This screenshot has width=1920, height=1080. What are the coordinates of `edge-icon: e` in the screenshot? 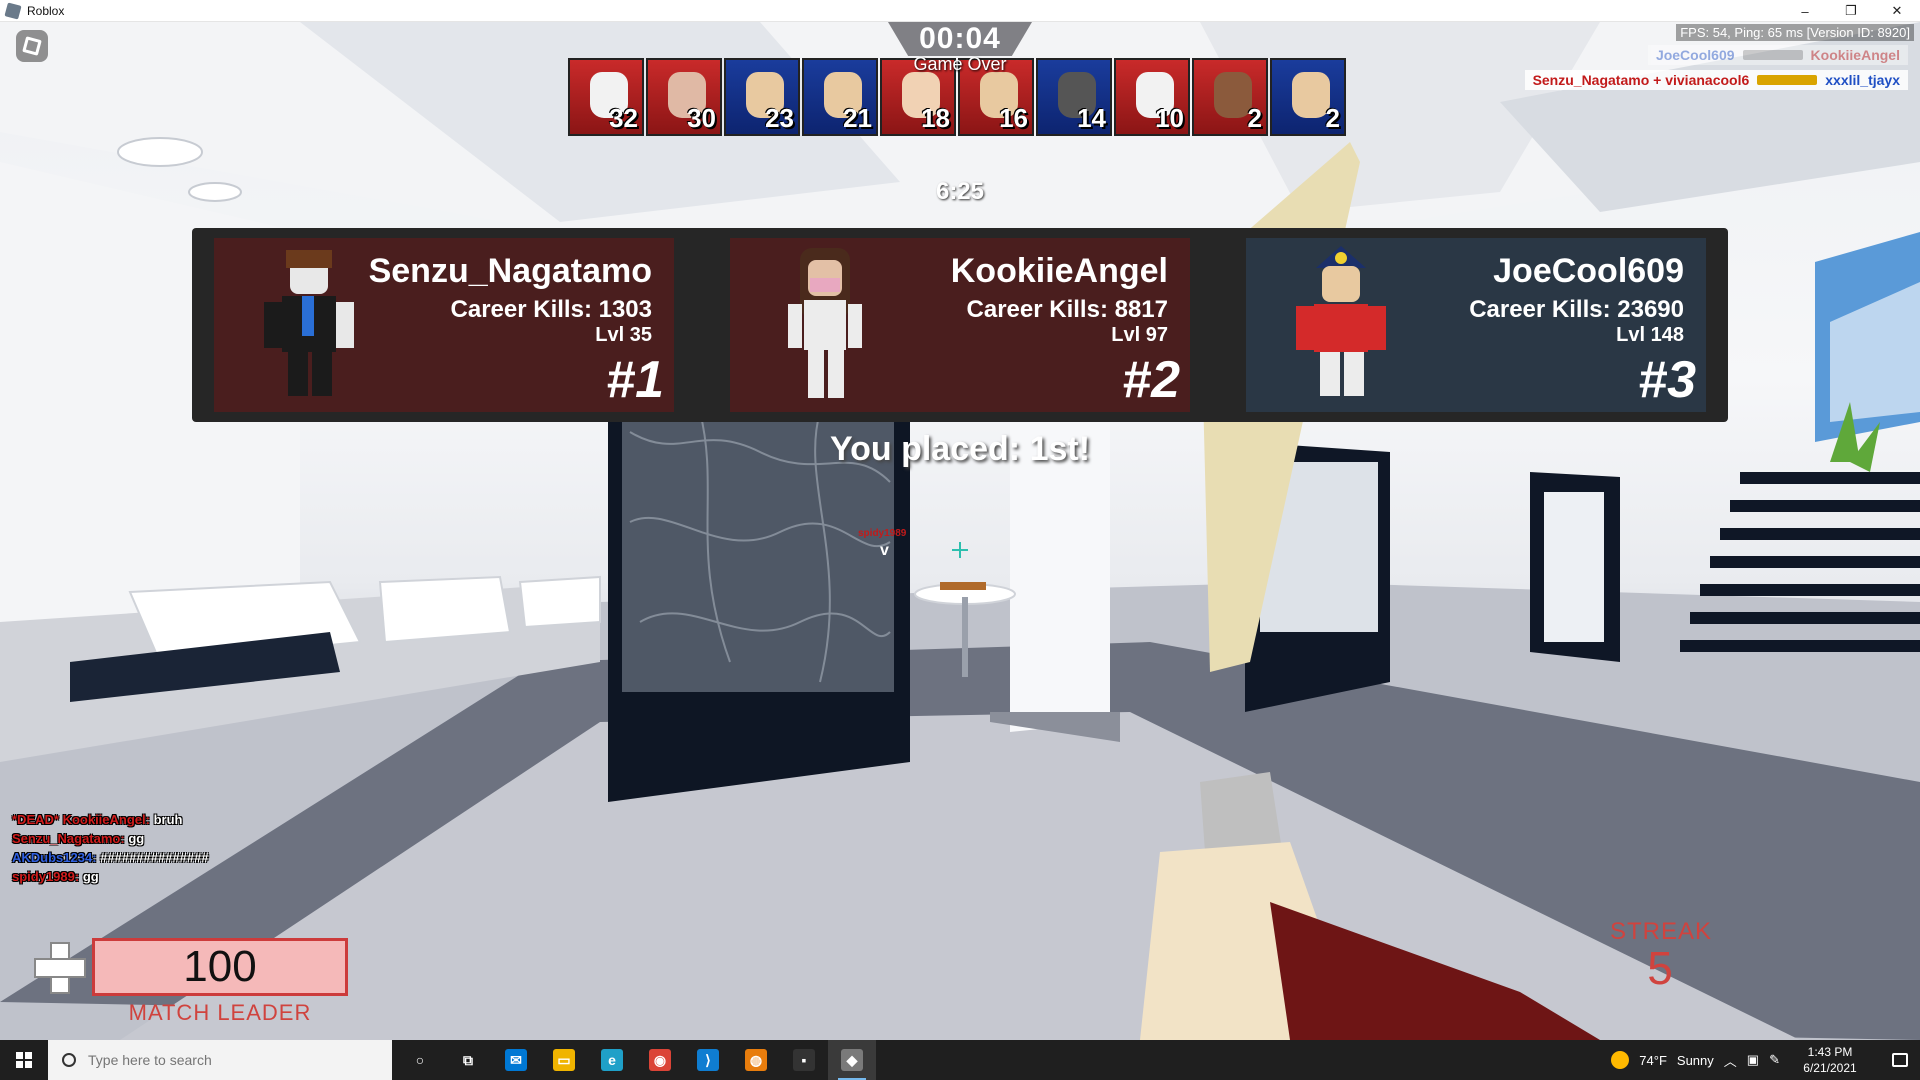 It's located at (612, 1060).